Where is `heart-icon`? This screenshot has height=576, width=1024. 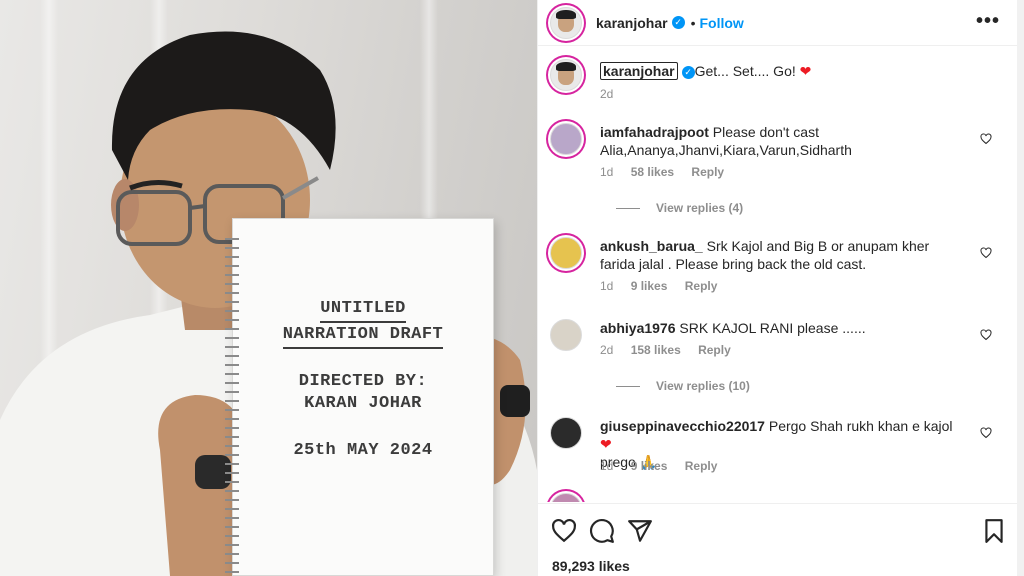 heart-icon is located at coordinates (564, 531).